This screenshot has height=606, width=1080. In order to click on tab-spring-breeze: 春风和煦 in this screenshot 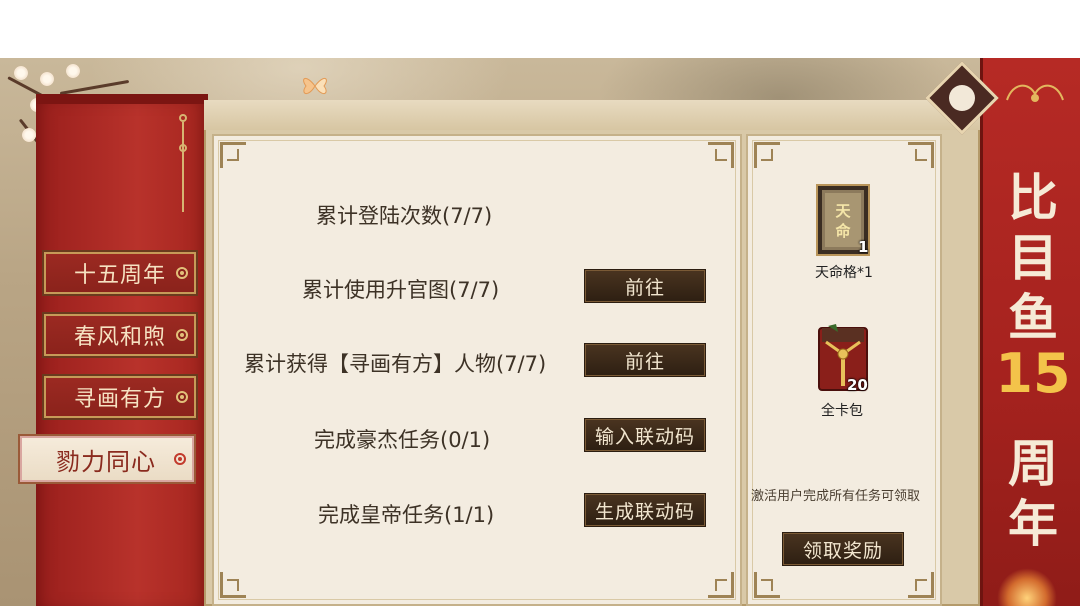, I will do `click(120, 335)`.